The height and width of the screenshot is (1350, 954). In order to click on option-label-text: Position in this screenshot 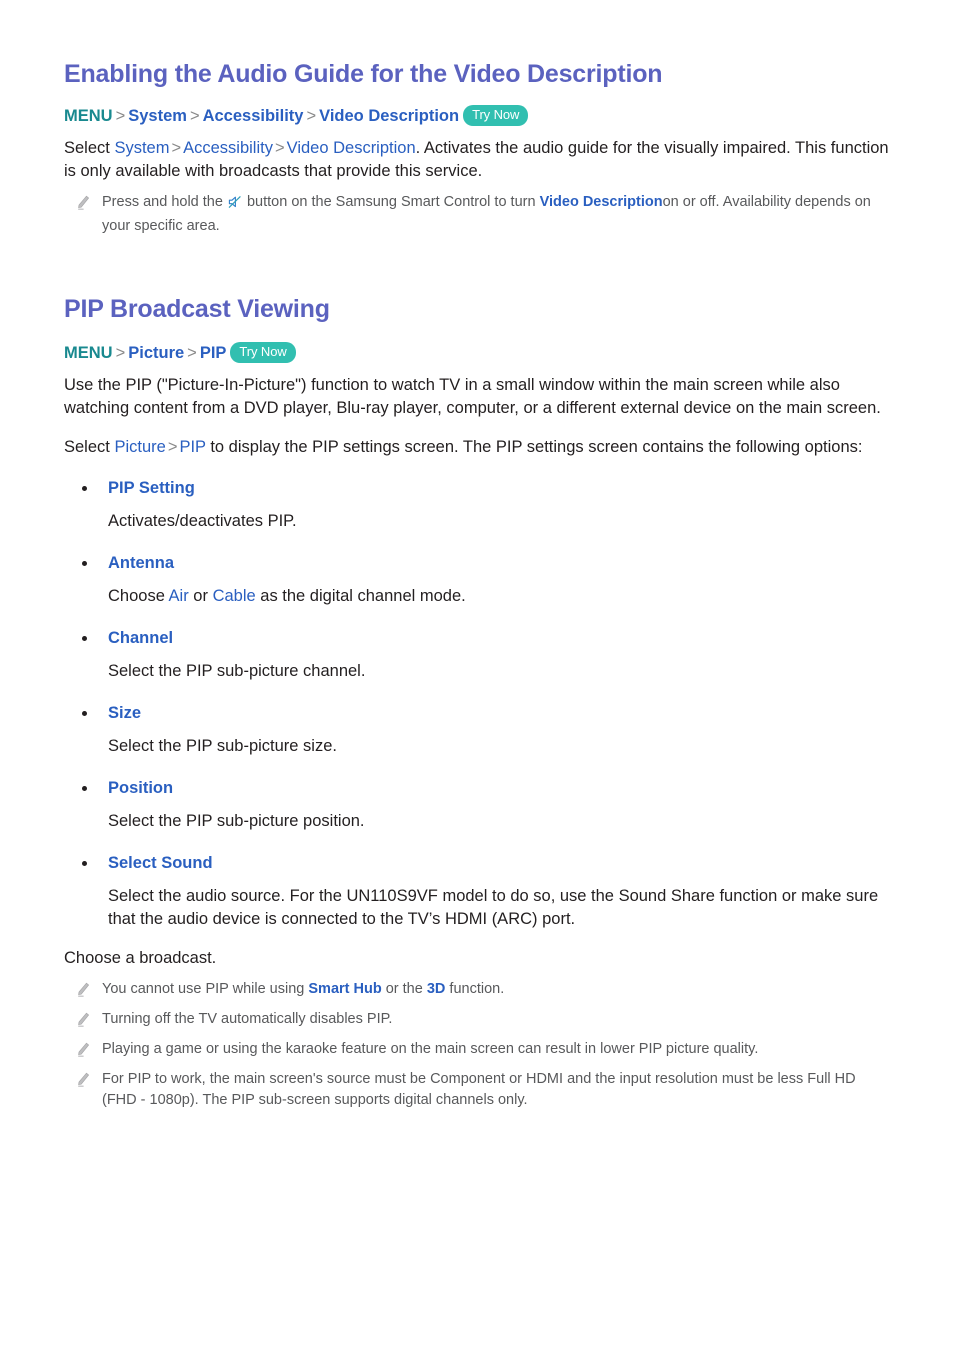, I will do `click(141, 788)`.